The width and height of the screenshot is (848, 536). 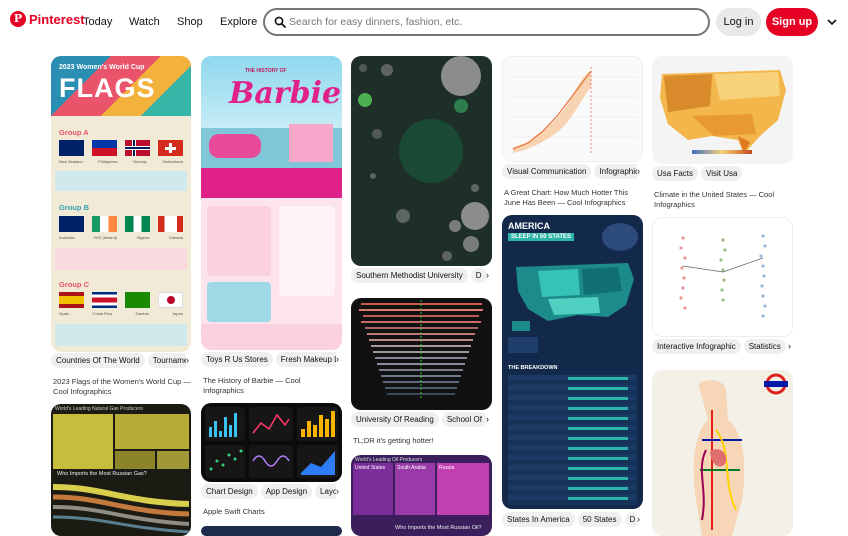 What do you see at coordinates (18, 19) in the screenshot?
I see `pinterest-logo-icon: P` at bounding box center [18, 19].